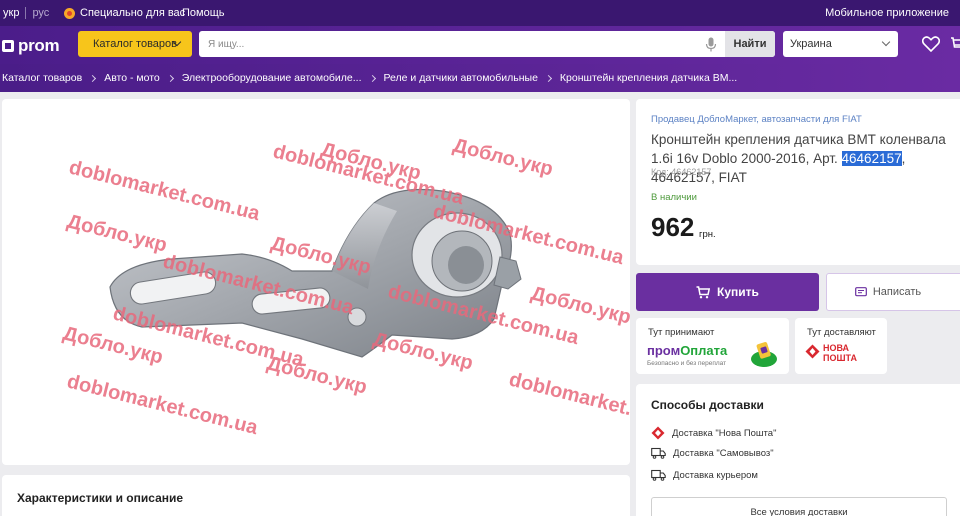 Image resolution: width=960 pixels, height=516 pixels. What do you see at coordinates (11, 13) in the screenshot?
I see `lang-ukr: укр` at bounding box center [11, 13].